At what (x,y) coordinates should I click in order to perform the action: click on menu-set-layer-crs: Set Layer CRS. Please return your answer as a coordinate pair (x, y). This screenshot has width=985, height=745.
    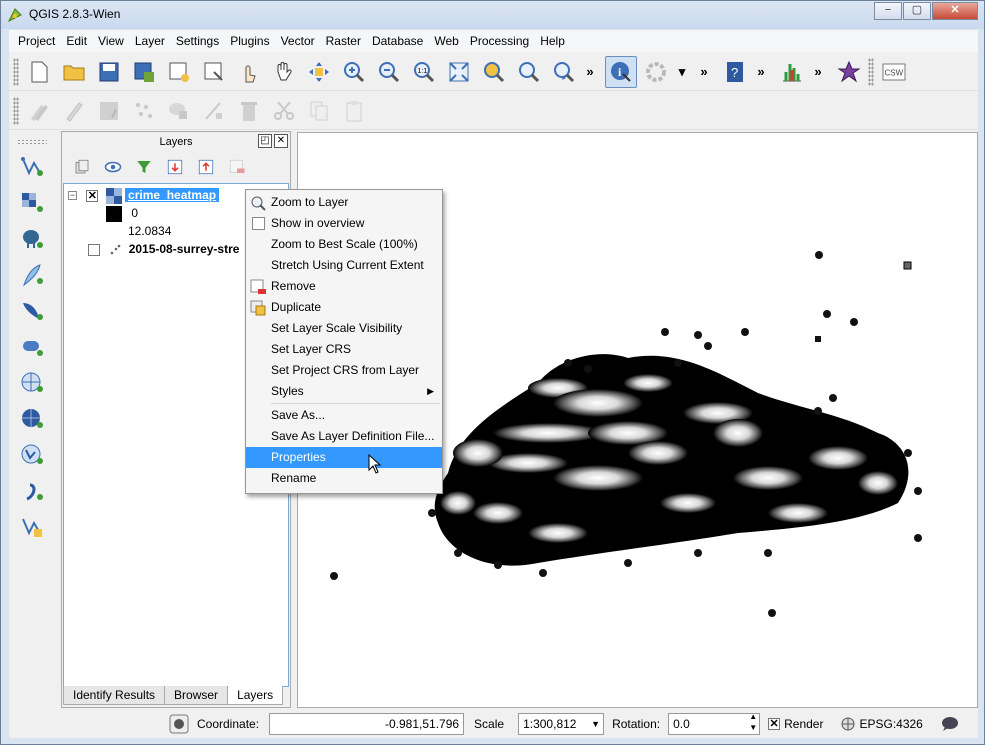
    Looking at the image, I should click on (344, 349).